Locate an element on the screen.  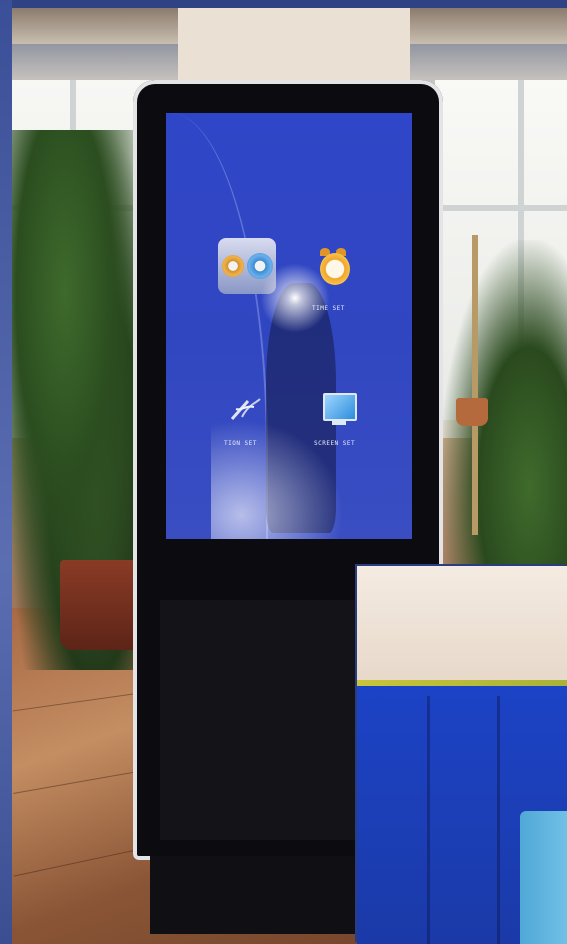
monitor-icon is located at coordinates (340, 407).